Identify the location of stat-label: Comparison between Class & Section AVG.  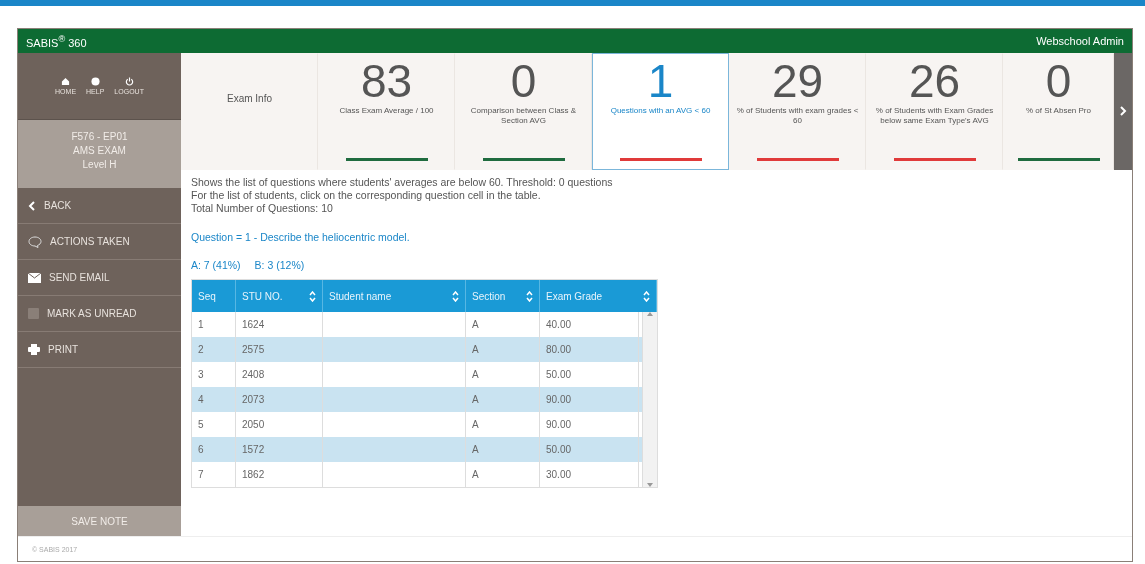
(523, 116).